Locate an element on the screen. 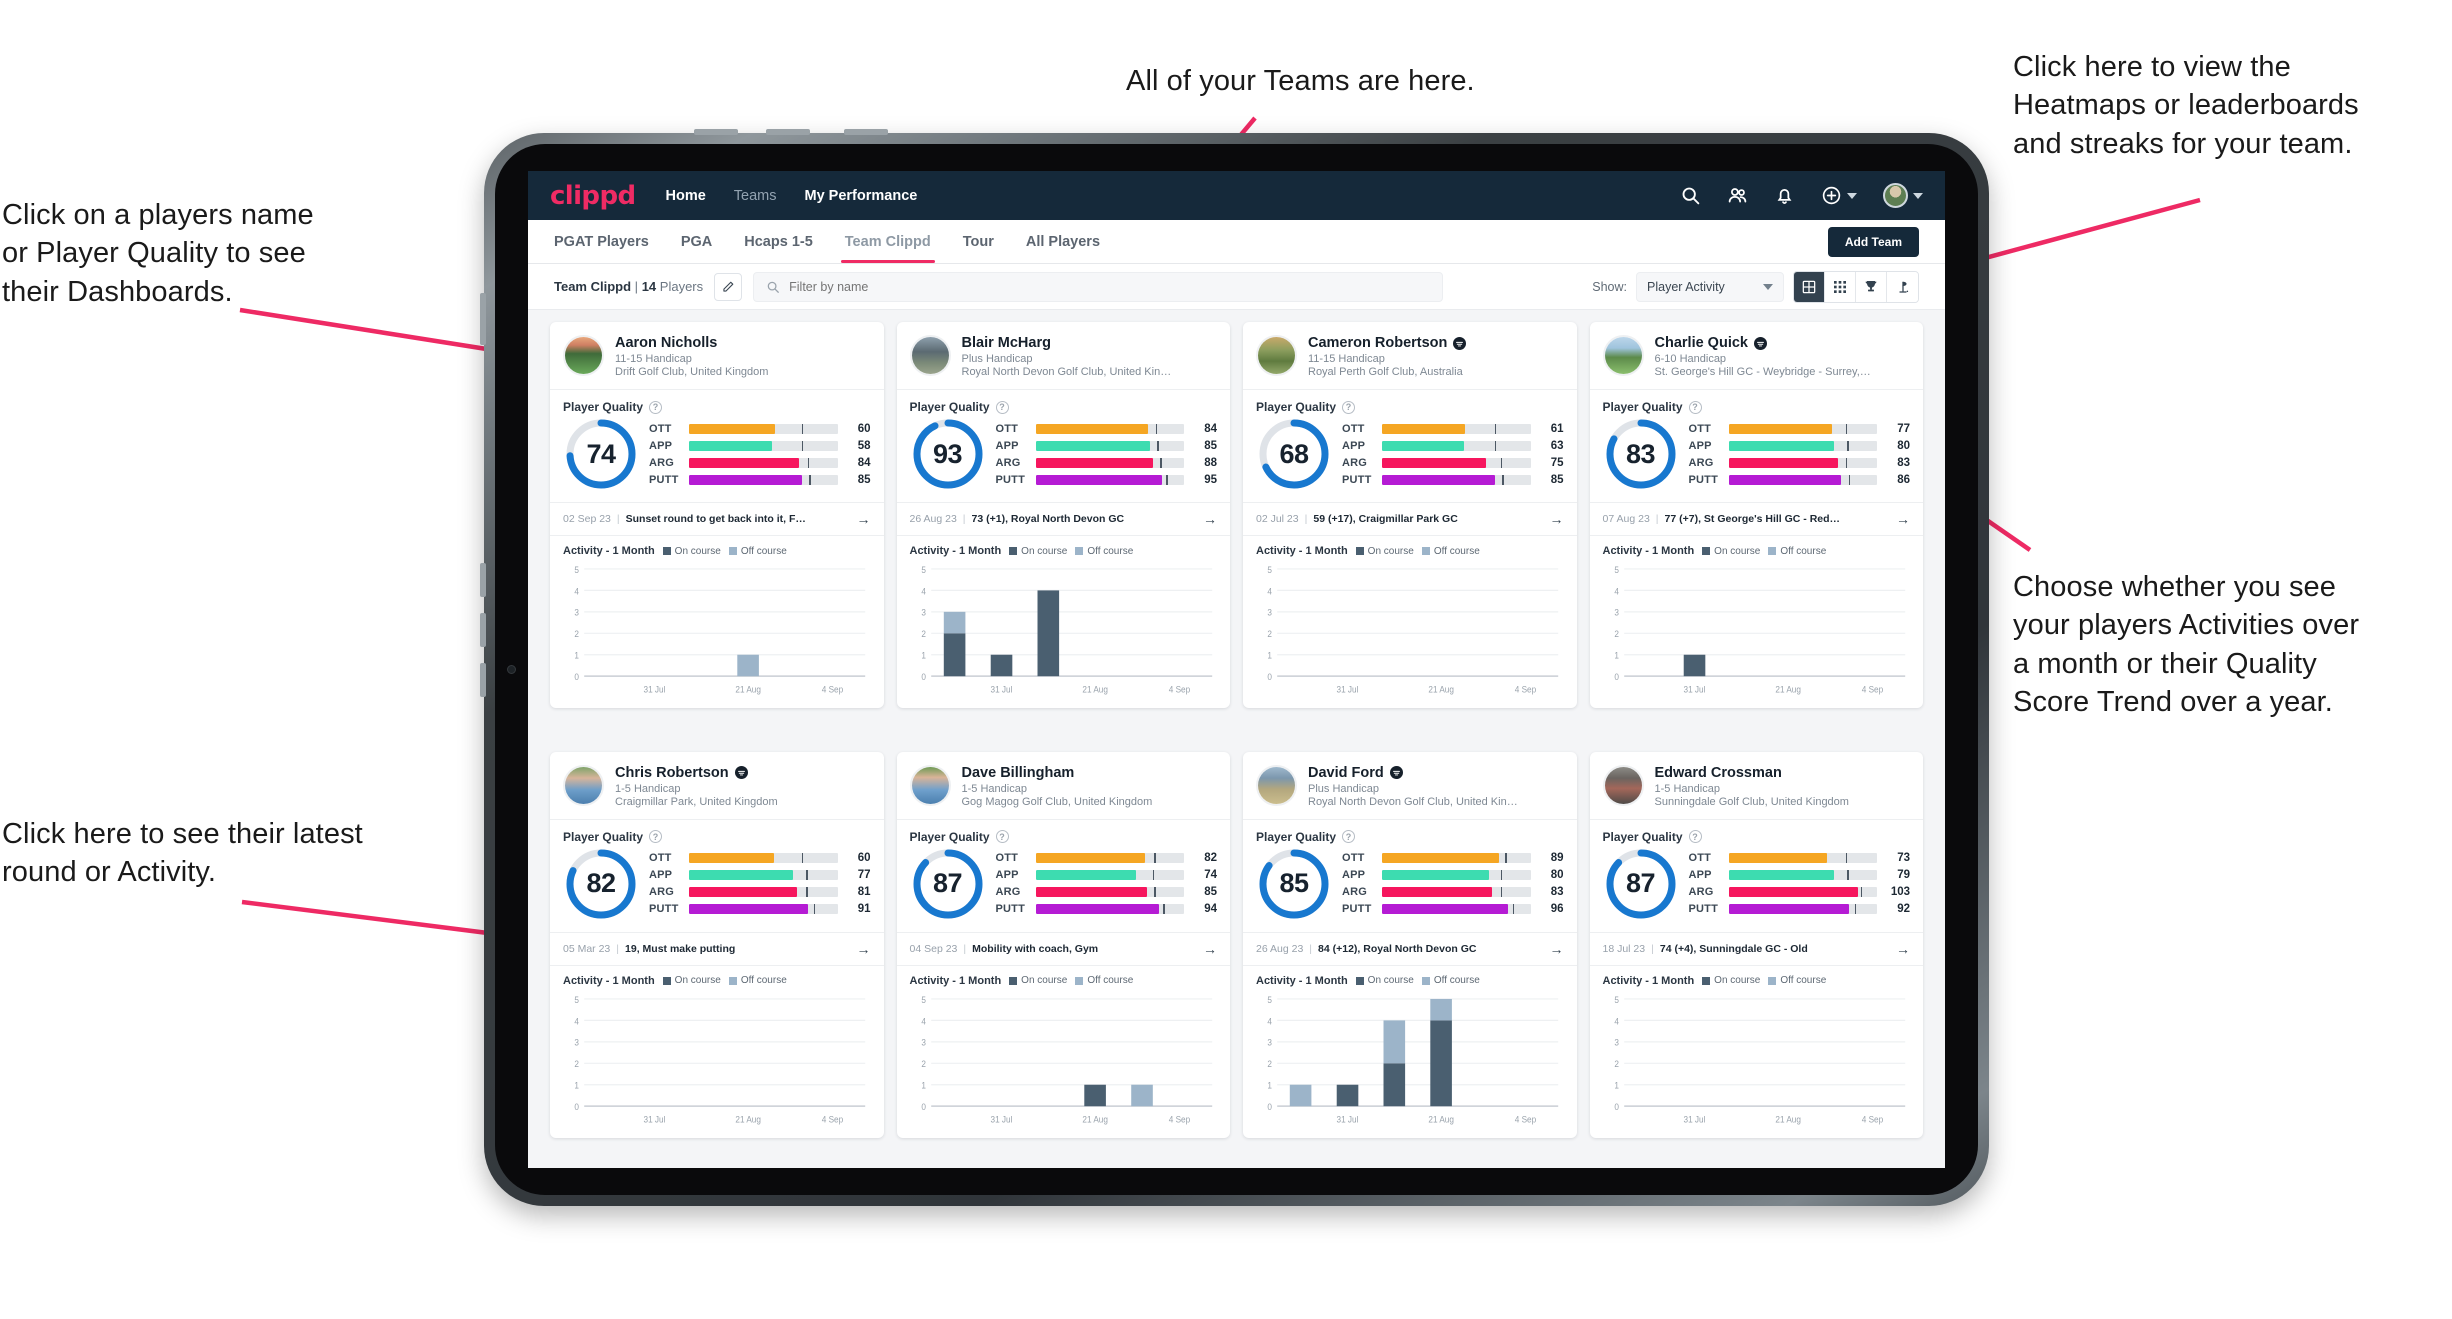 The image size is (2452, 1319). quality-score-ring: 83 is located at coordinates (1641, 454).